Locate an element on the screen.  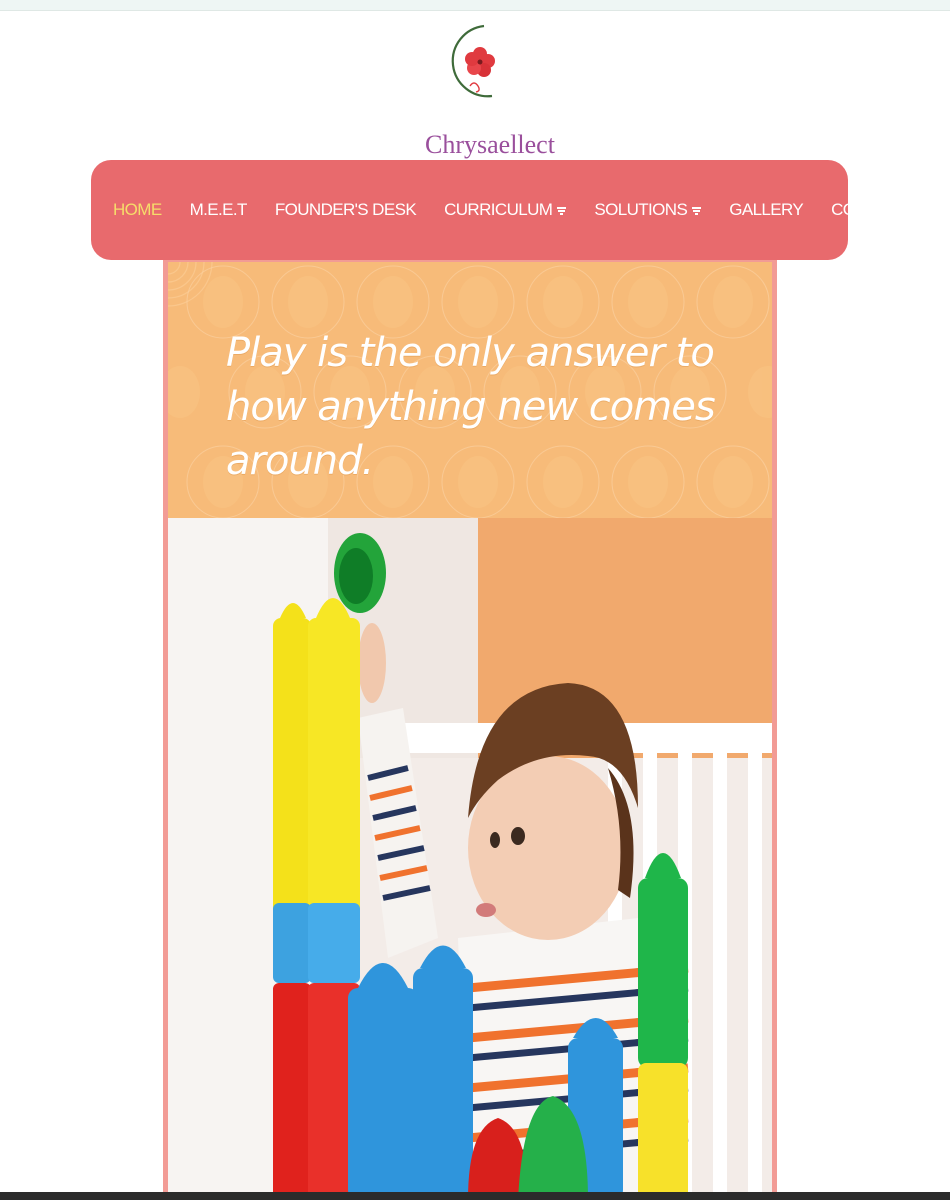
nav-item-gallery: GALLERY is located at coordinates (766, 210).